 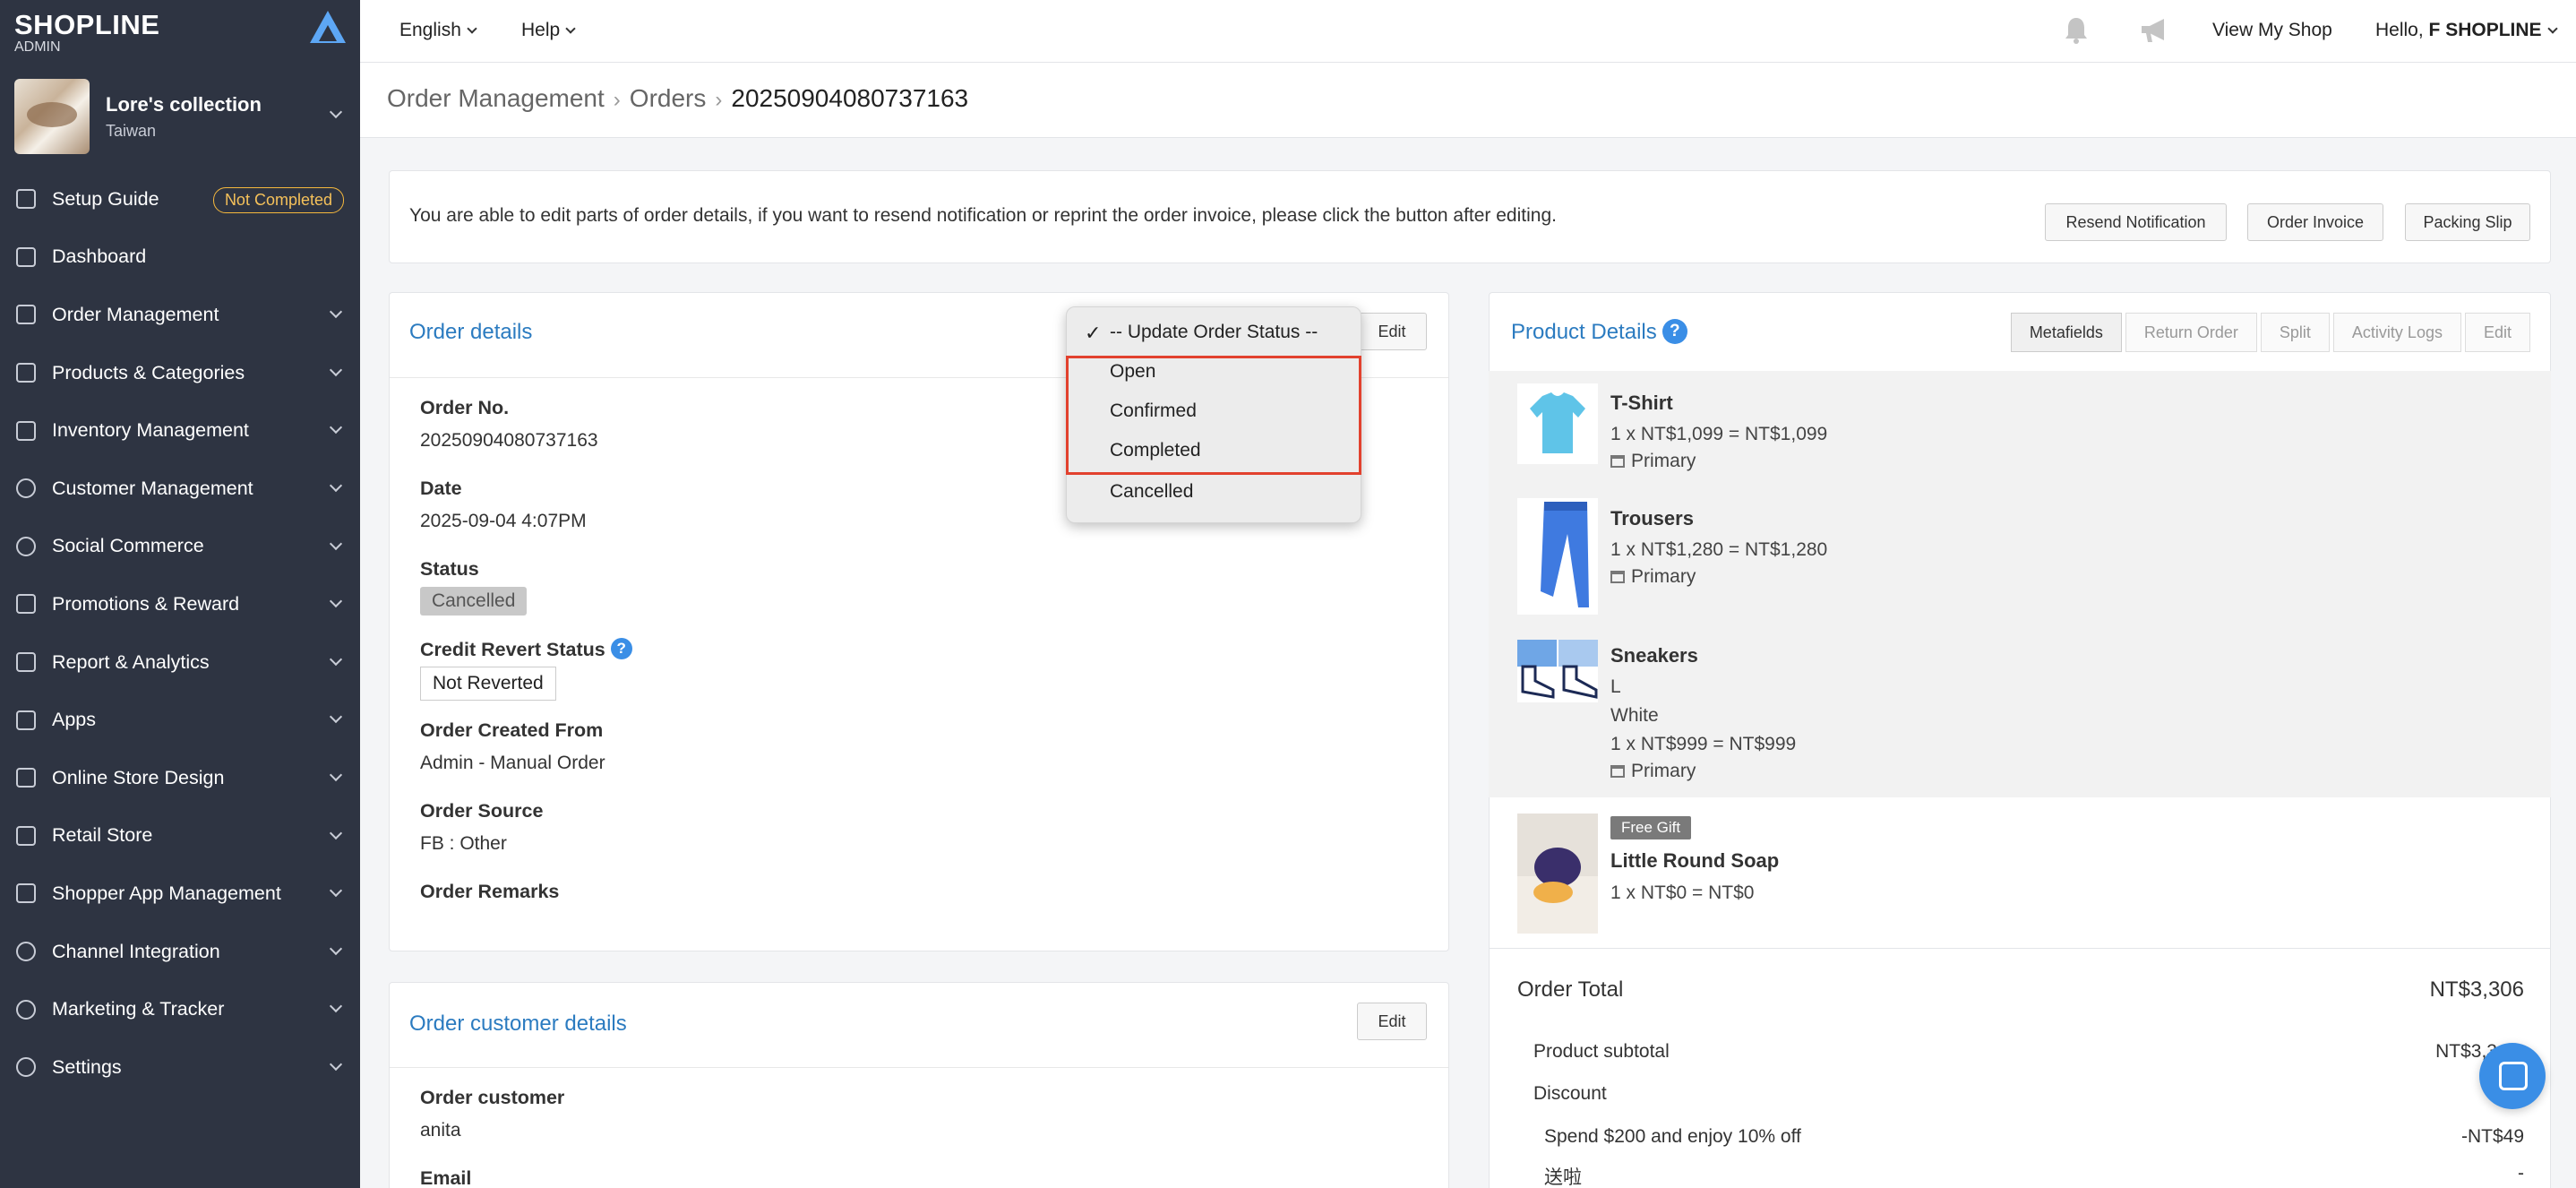 What do you see at coordinates (2154, 31) in the screenshot?
I see `megaphone-icon` at bounding box center [2154, 31].